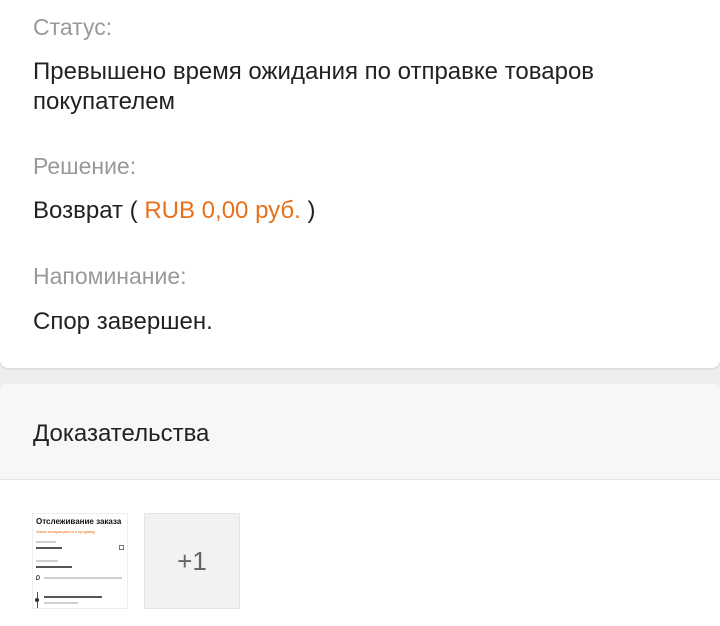  What do you see at coordinates (37, 600) in the screenshot?
I see `tracking-dot-icon` at bounding box center [37, 600].